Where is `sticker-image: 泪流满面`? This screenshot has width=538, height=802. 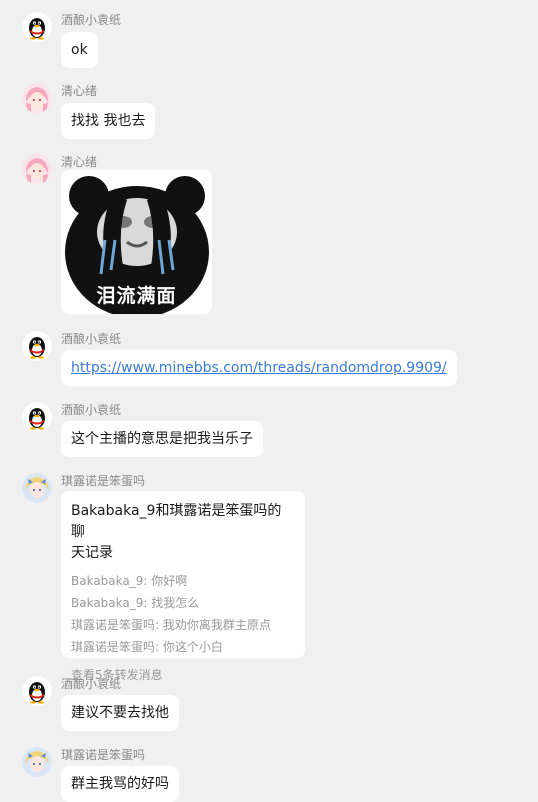 sticker-image: 泪流满面 is located at coordinates (136, 242).